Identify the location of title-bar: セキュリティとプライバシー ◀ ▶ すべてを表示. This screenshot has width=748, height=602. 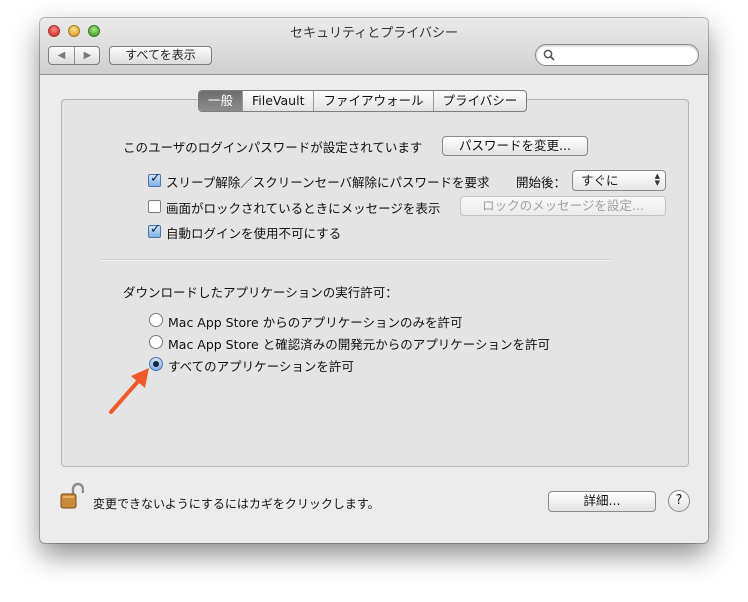
(374, 46).